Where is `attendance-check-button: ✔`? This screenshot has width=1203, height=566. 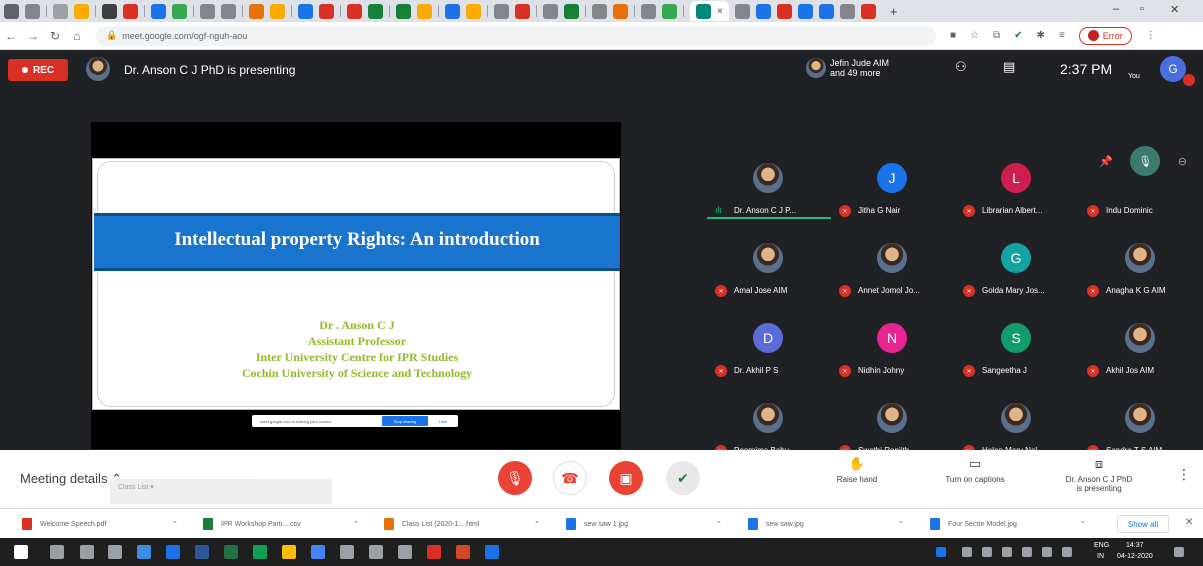 attendance-check-button: ✔ is located at coordinates (683, 478).